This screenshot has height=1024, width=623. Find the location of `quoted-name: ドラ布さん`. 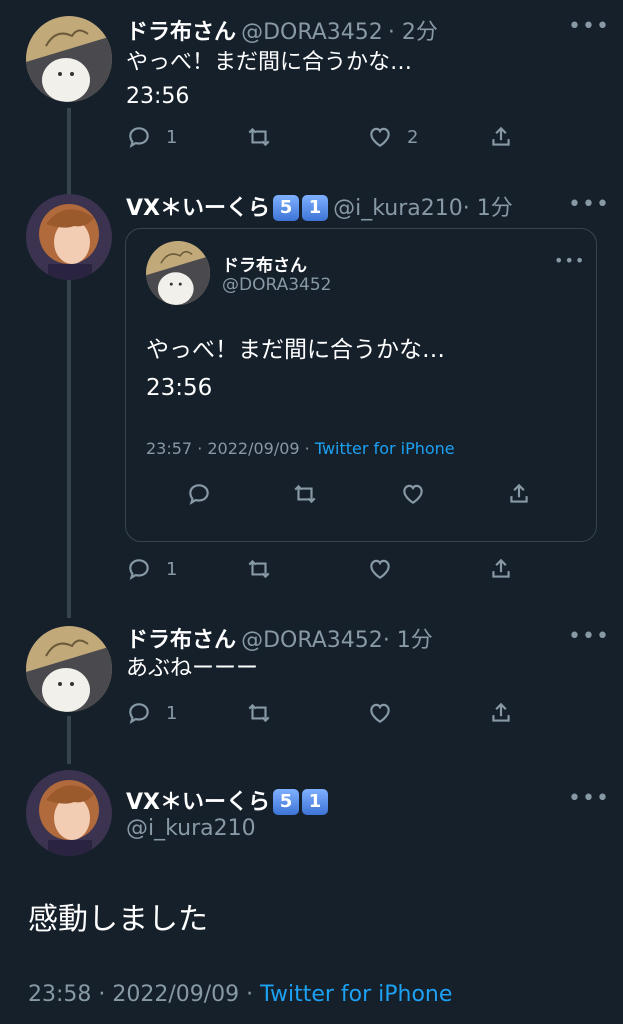

quoted-name: ドラ布さん is located at coordinates (264, 266).